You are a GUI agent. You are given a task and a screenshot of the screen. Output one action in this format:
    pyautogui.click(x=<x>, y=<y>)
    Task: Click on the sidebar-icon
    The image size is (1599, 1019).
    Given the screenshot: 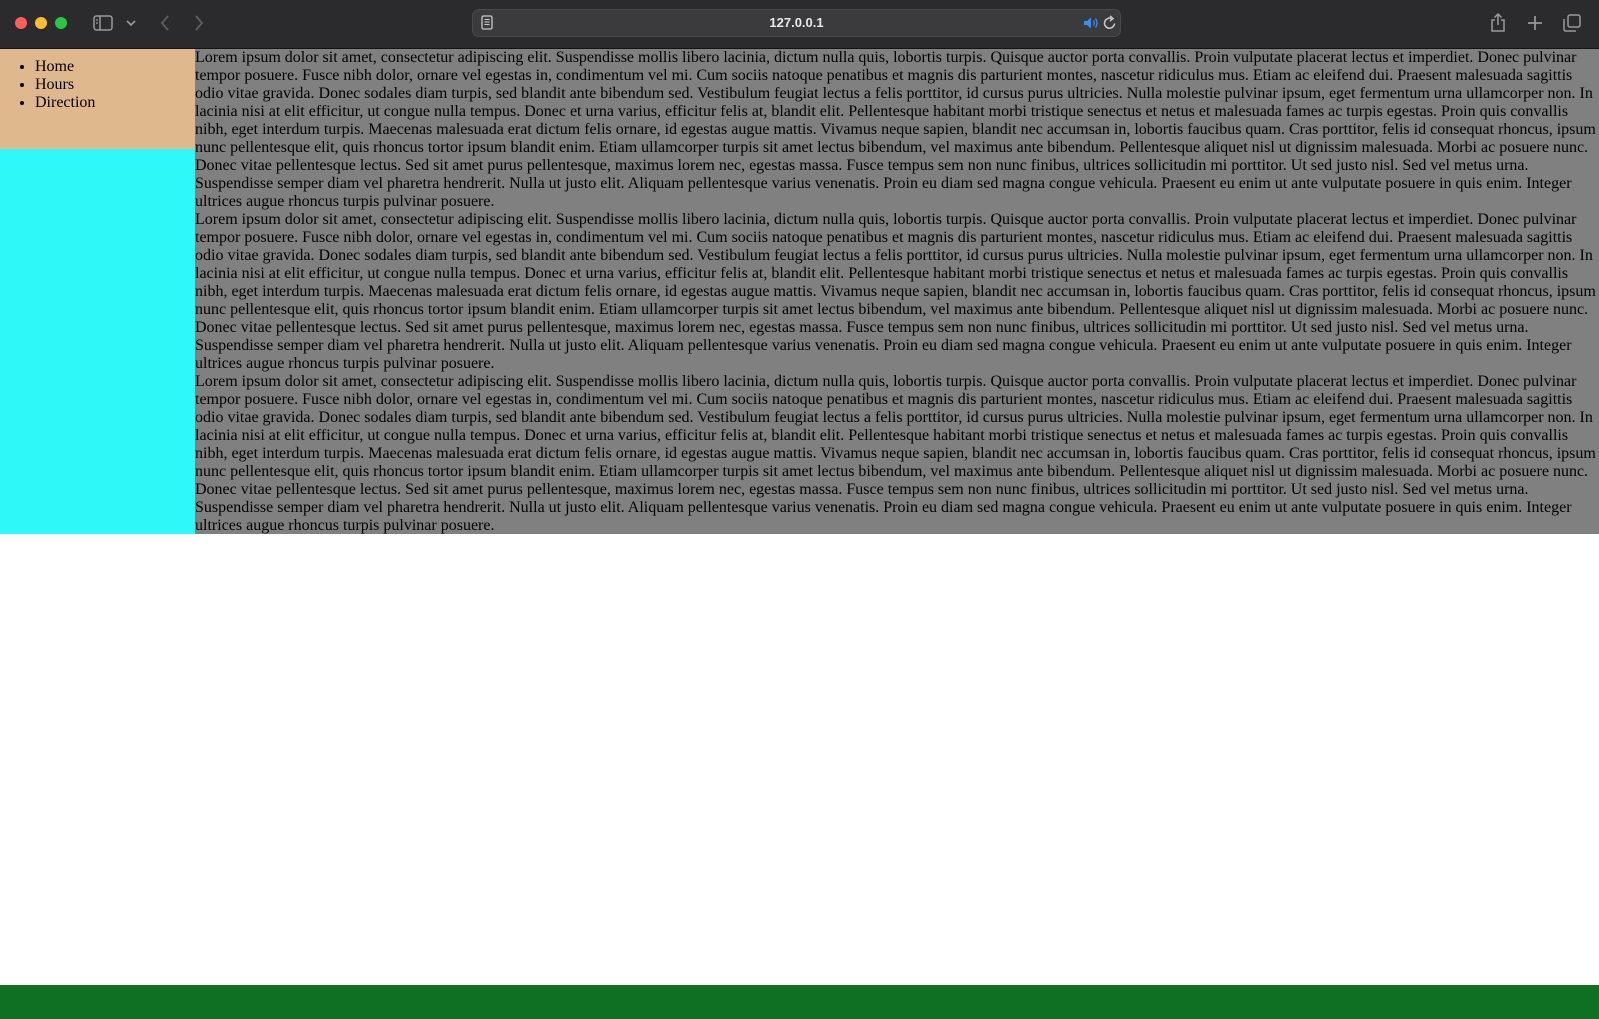 What is the action you would take?
    pyautogui.click(x=103, y=23)
    